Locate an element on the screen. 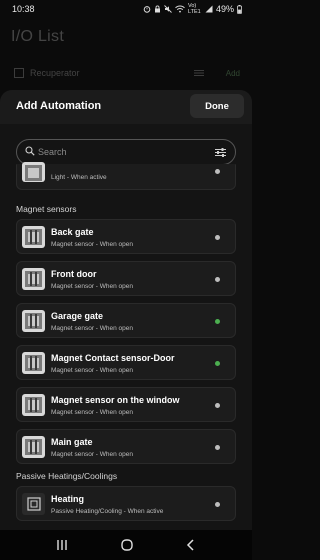 This screenshot has width=320, height=560. list-item-subtitle: Light - When active is located at coordinates (79, 177).